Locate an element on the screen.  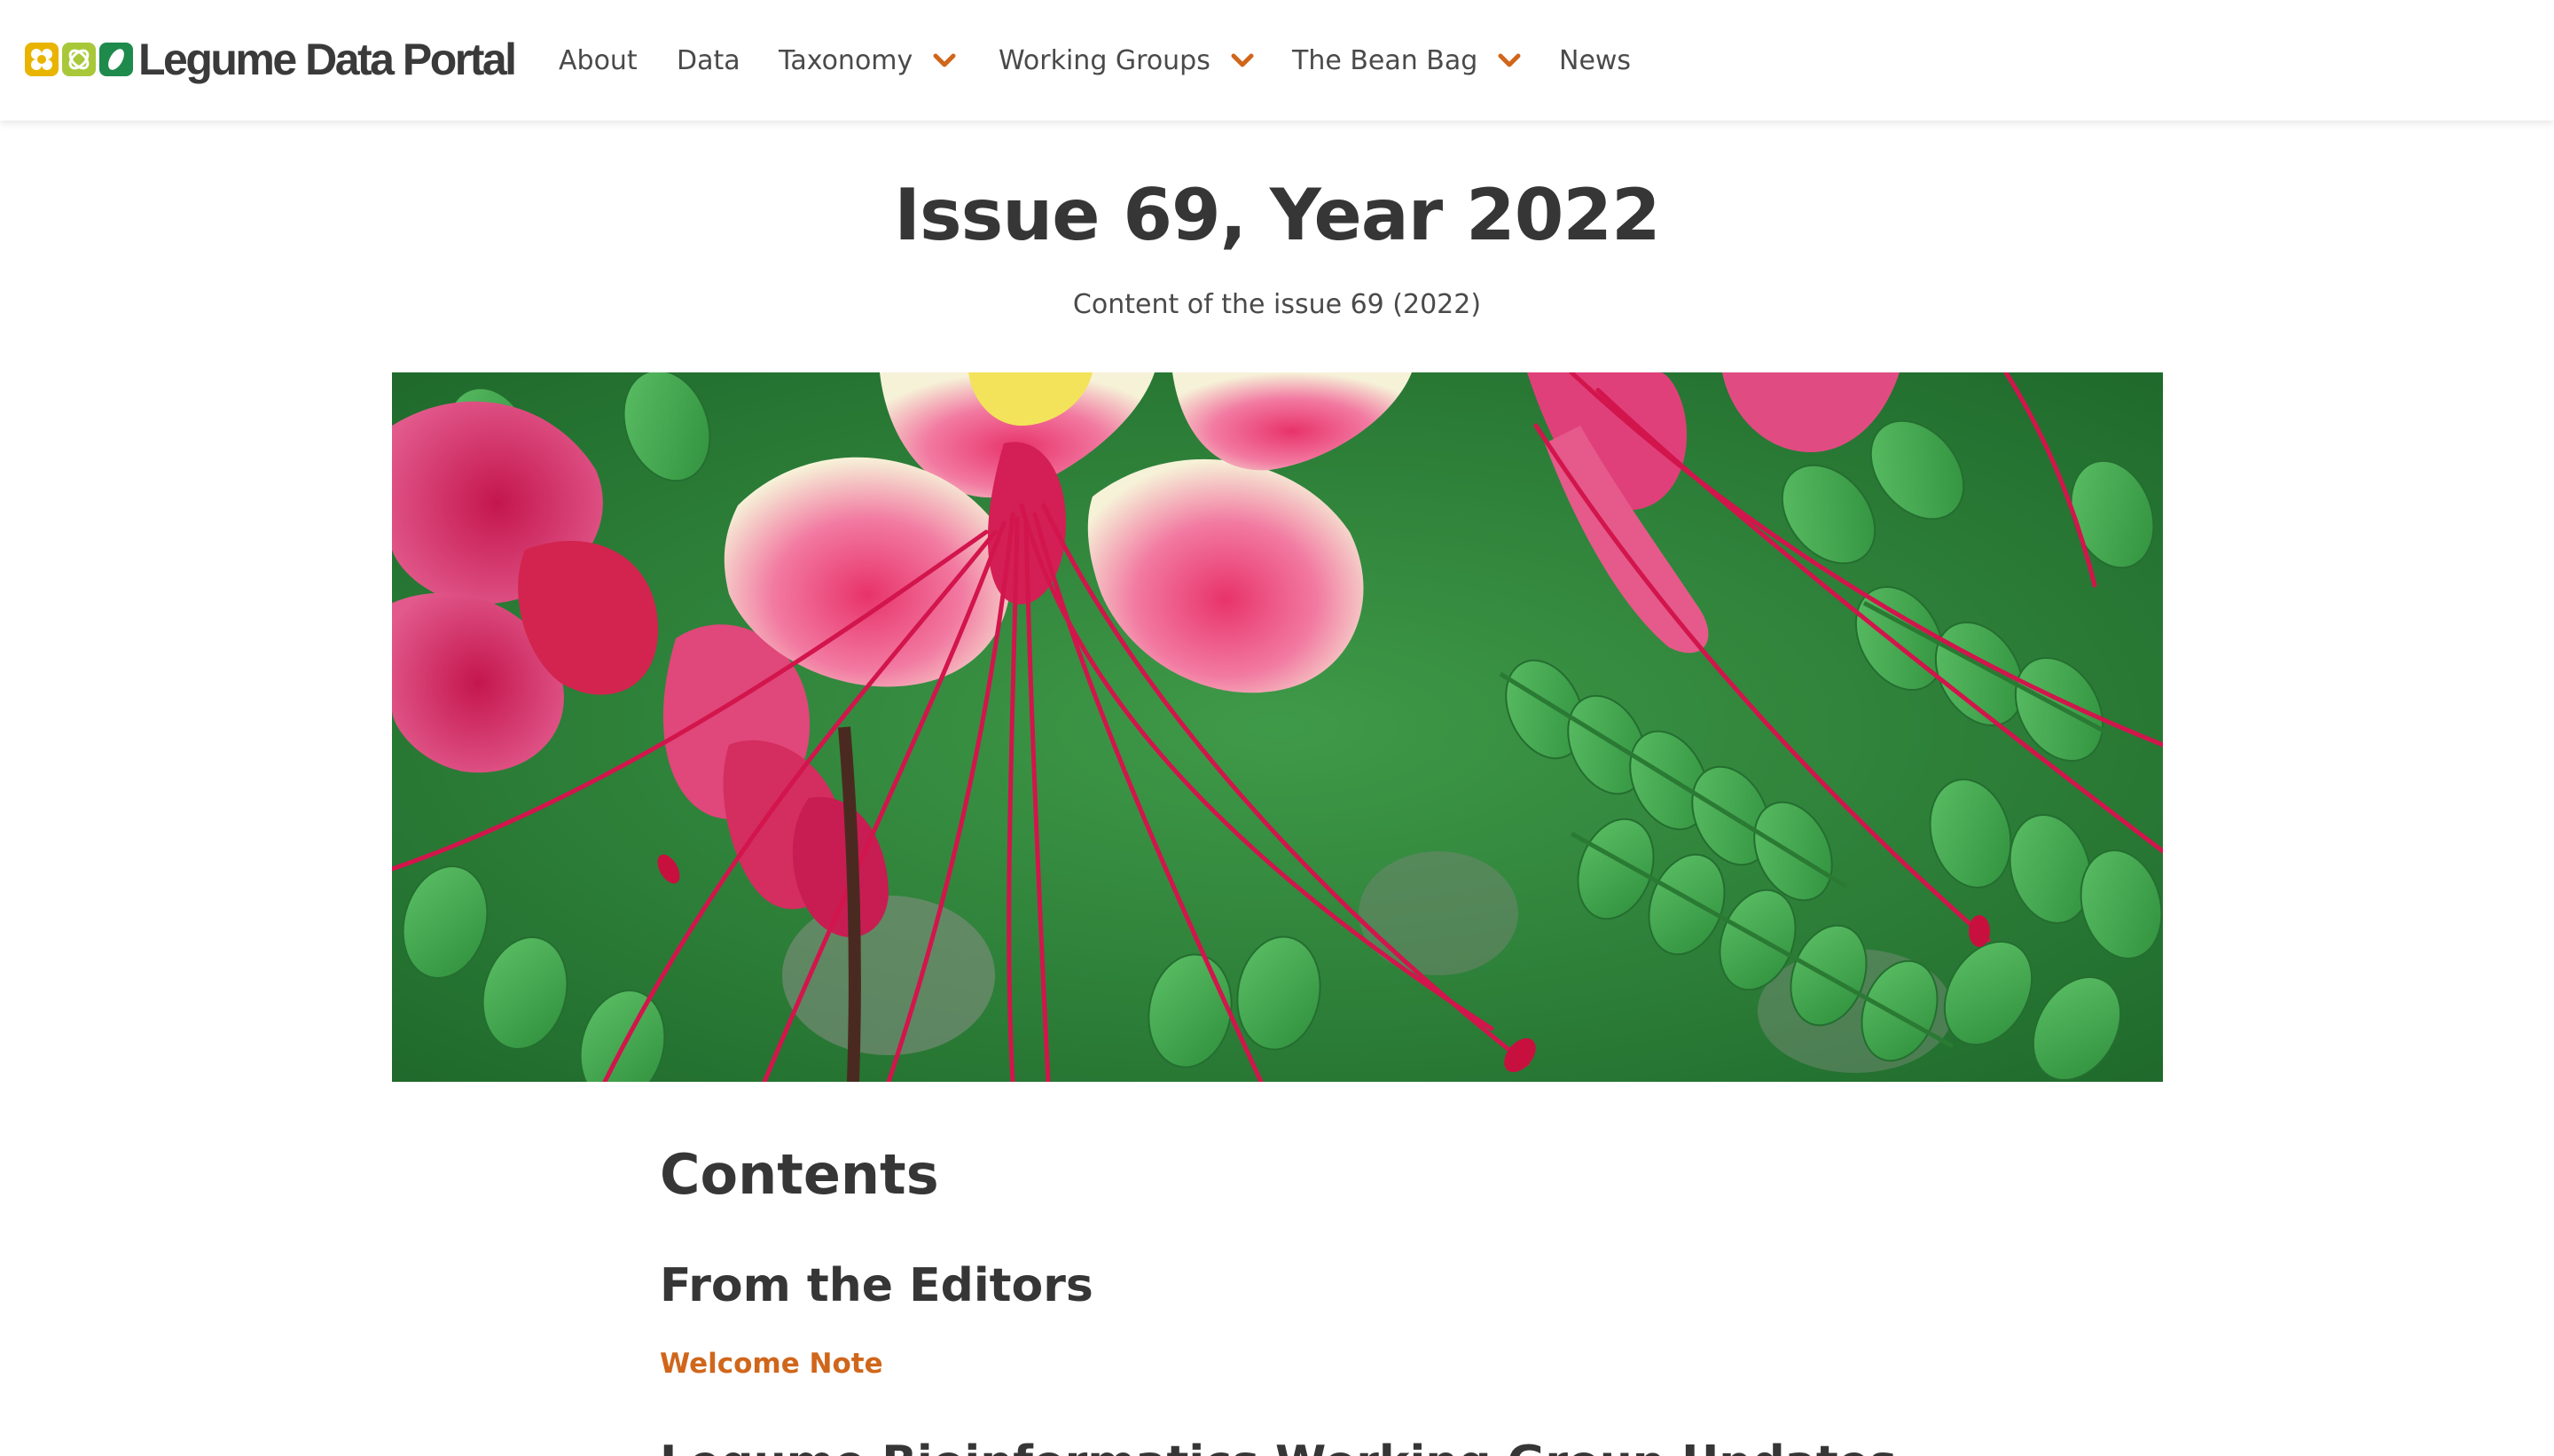
logo-green-tile-icon is located at coordinates (116, 59).